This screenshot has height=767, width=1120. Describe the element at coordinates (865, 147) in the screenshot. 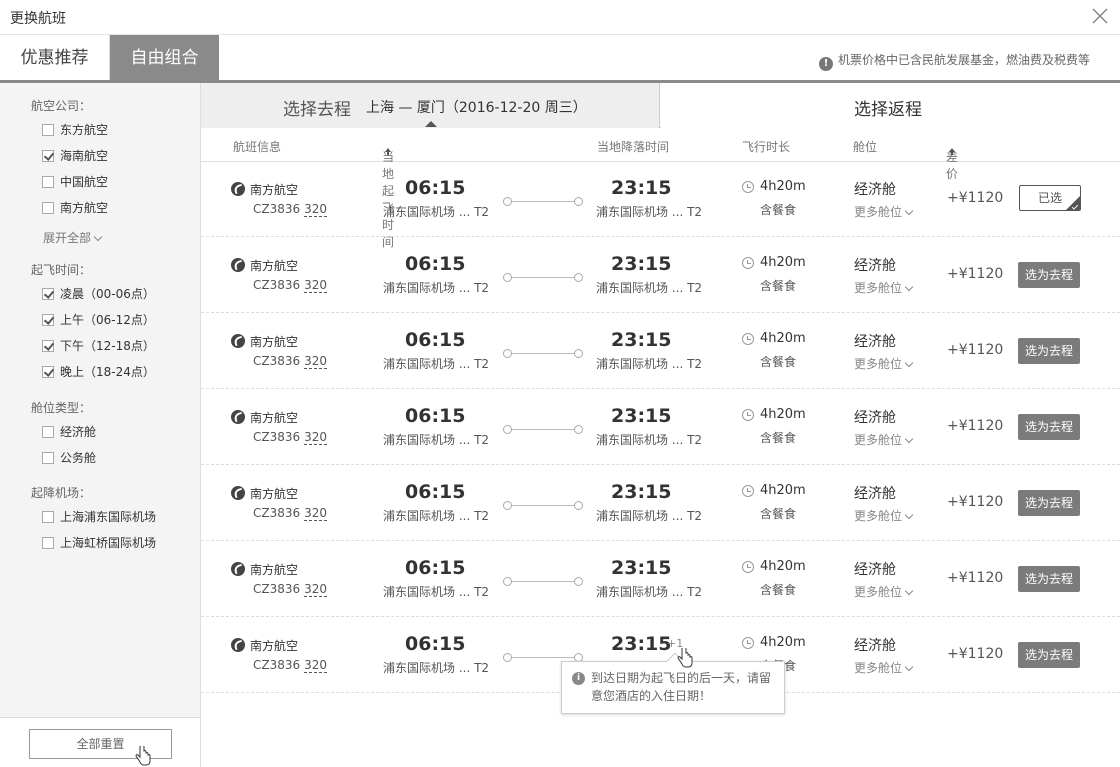

I see `col-cabin: 舱位` at that location.